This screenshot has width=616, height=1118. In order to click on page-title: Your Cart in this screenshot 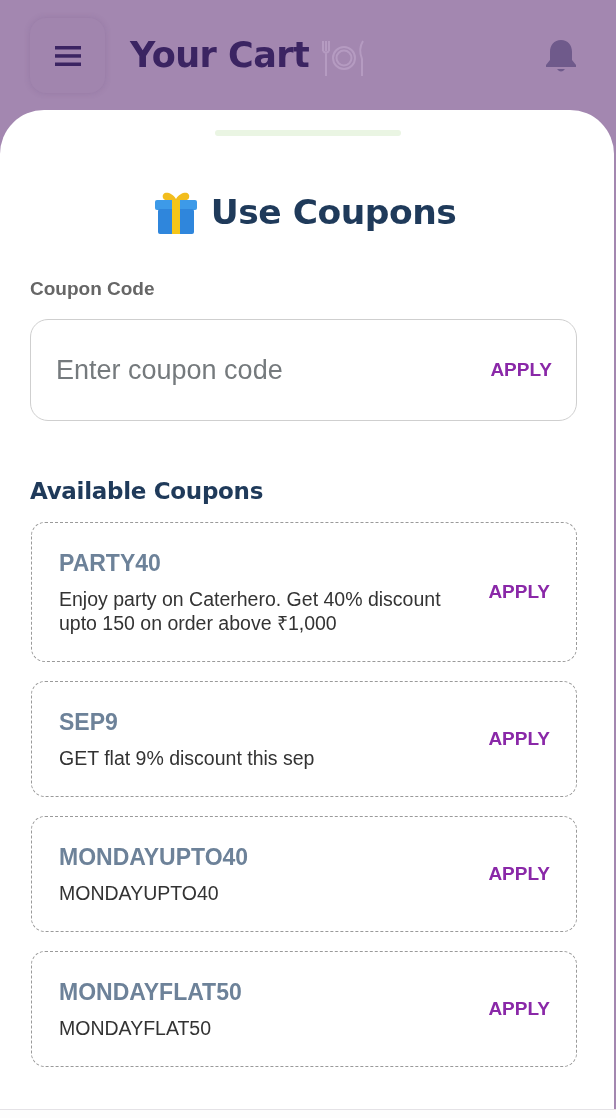, I will do `click(220, 55)`.